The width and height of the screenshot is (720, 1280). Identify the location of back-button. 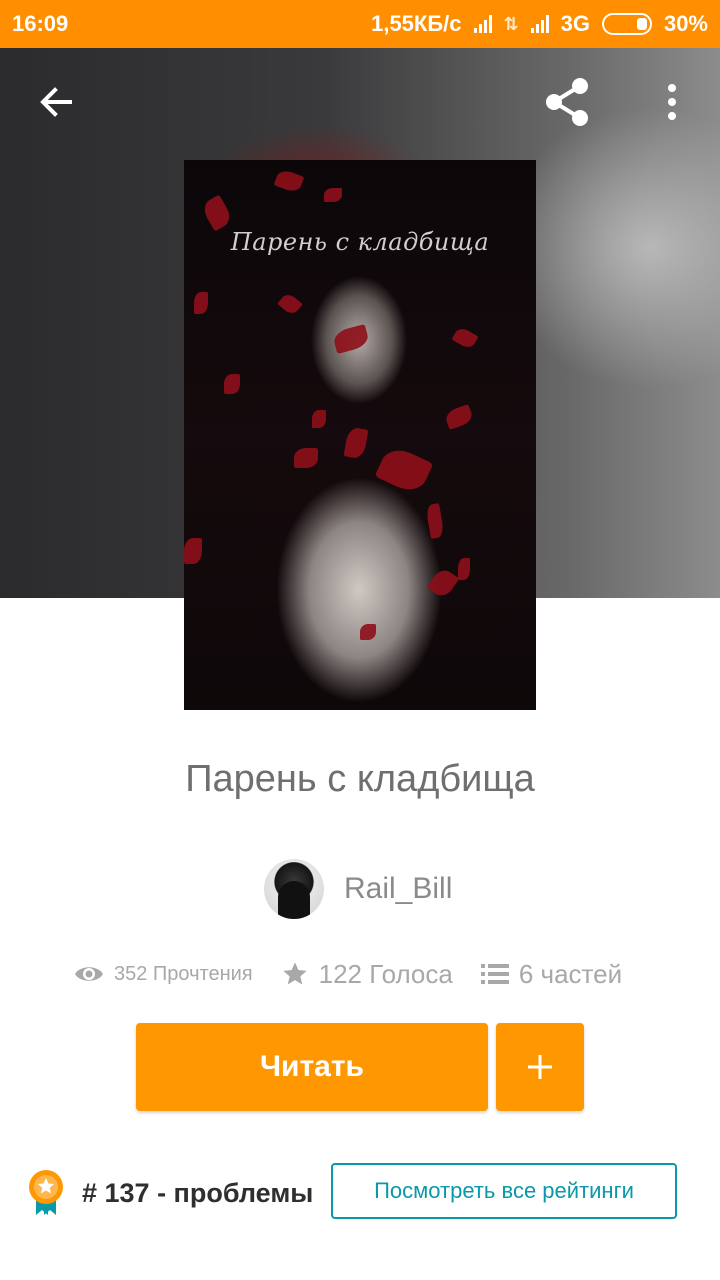
(56, 102).